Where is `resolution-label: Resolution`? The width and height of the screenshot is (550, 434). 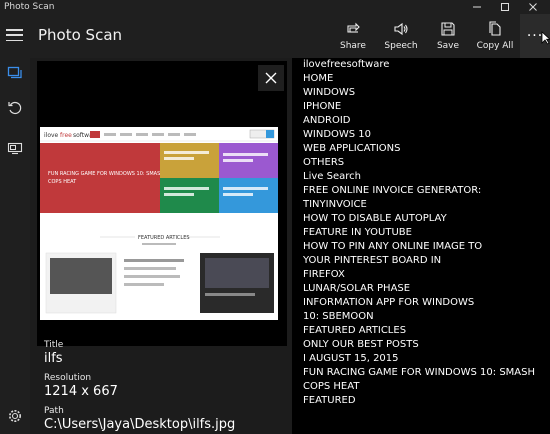 resolution-label: Resolution is located at coordinates (68, 378).